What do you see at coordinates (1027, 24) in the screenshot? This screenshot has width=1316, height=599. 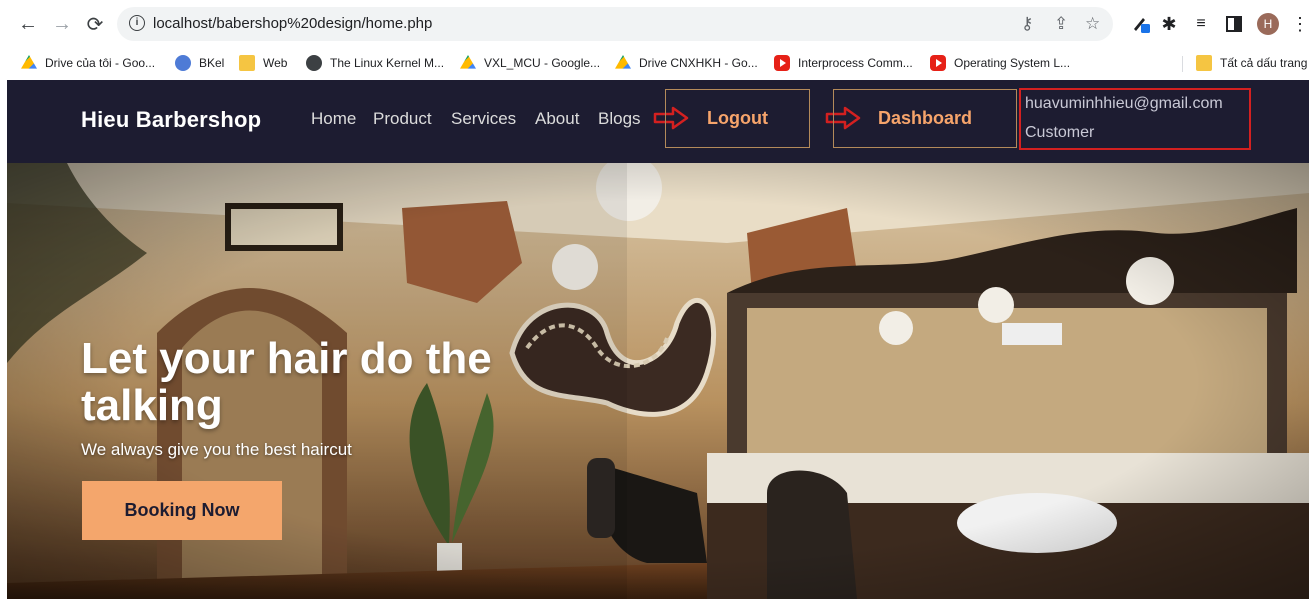 I see `key-icon: ⚷` at bounding box center [1027, 24].